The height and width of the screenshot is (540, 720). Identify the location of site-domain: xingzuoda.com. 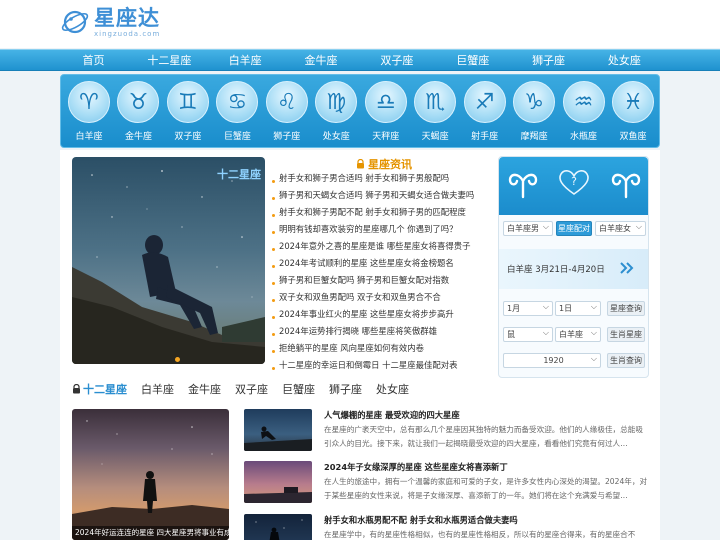
(127, 34).